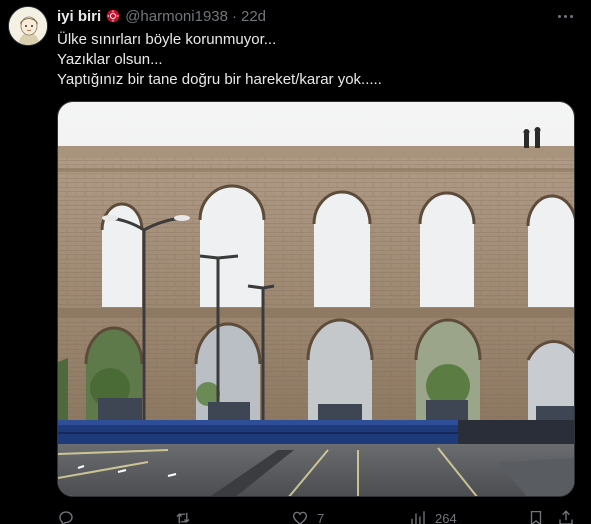 Image resolution: width=591 pixels, height=524 pixels. What do you see at coordinates (321, 517) in the screenshot?
I see `like-count: 7` at bounding box center [321, 517].